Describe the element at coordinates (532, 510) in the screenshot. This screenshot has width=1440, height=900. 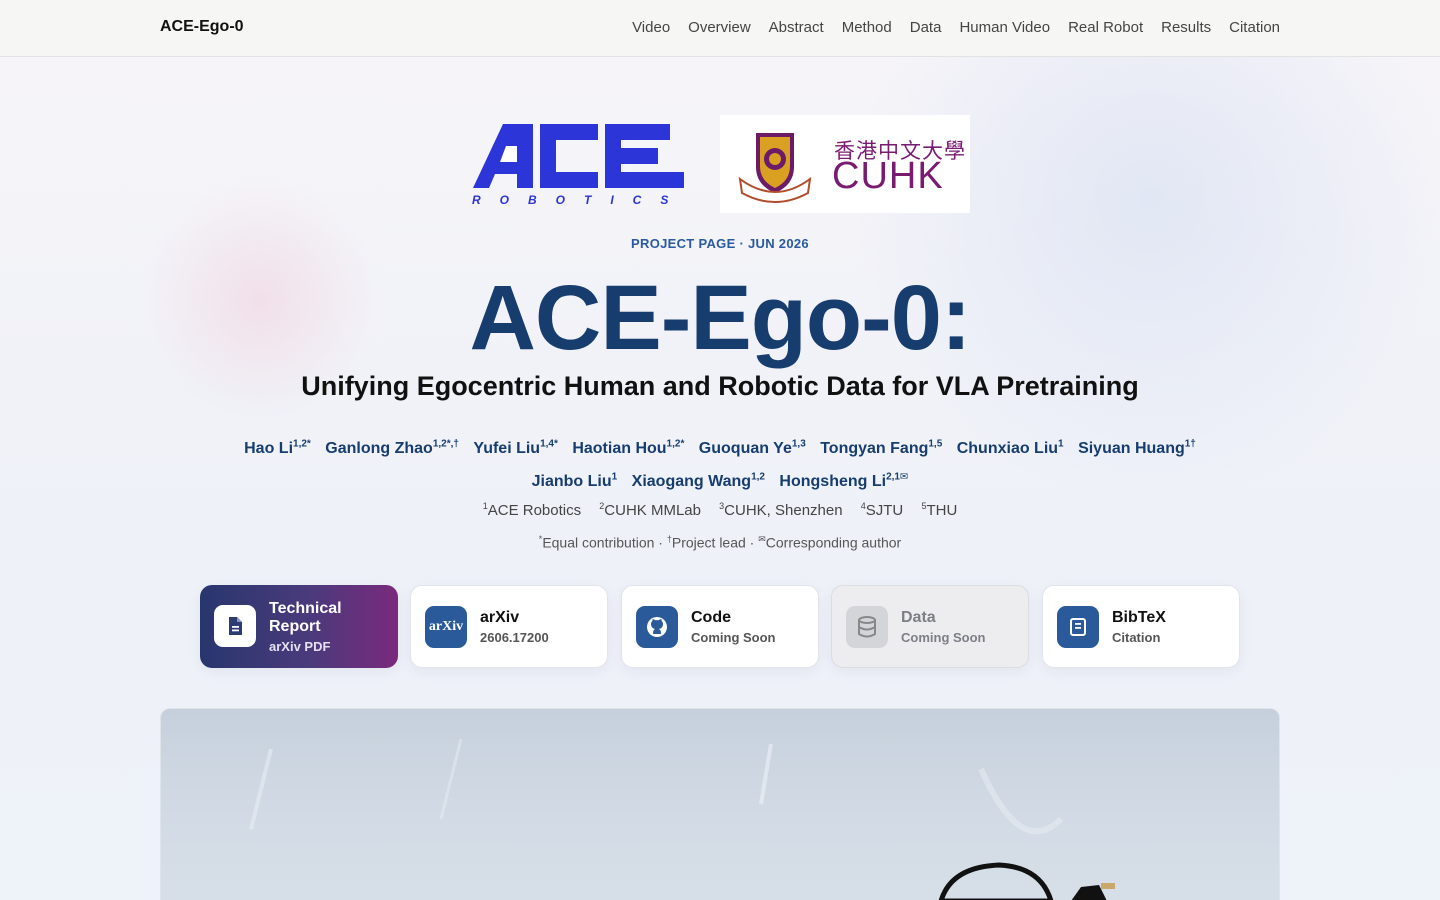
I see `affiliation-item: 1ACE Robotics` at that location.